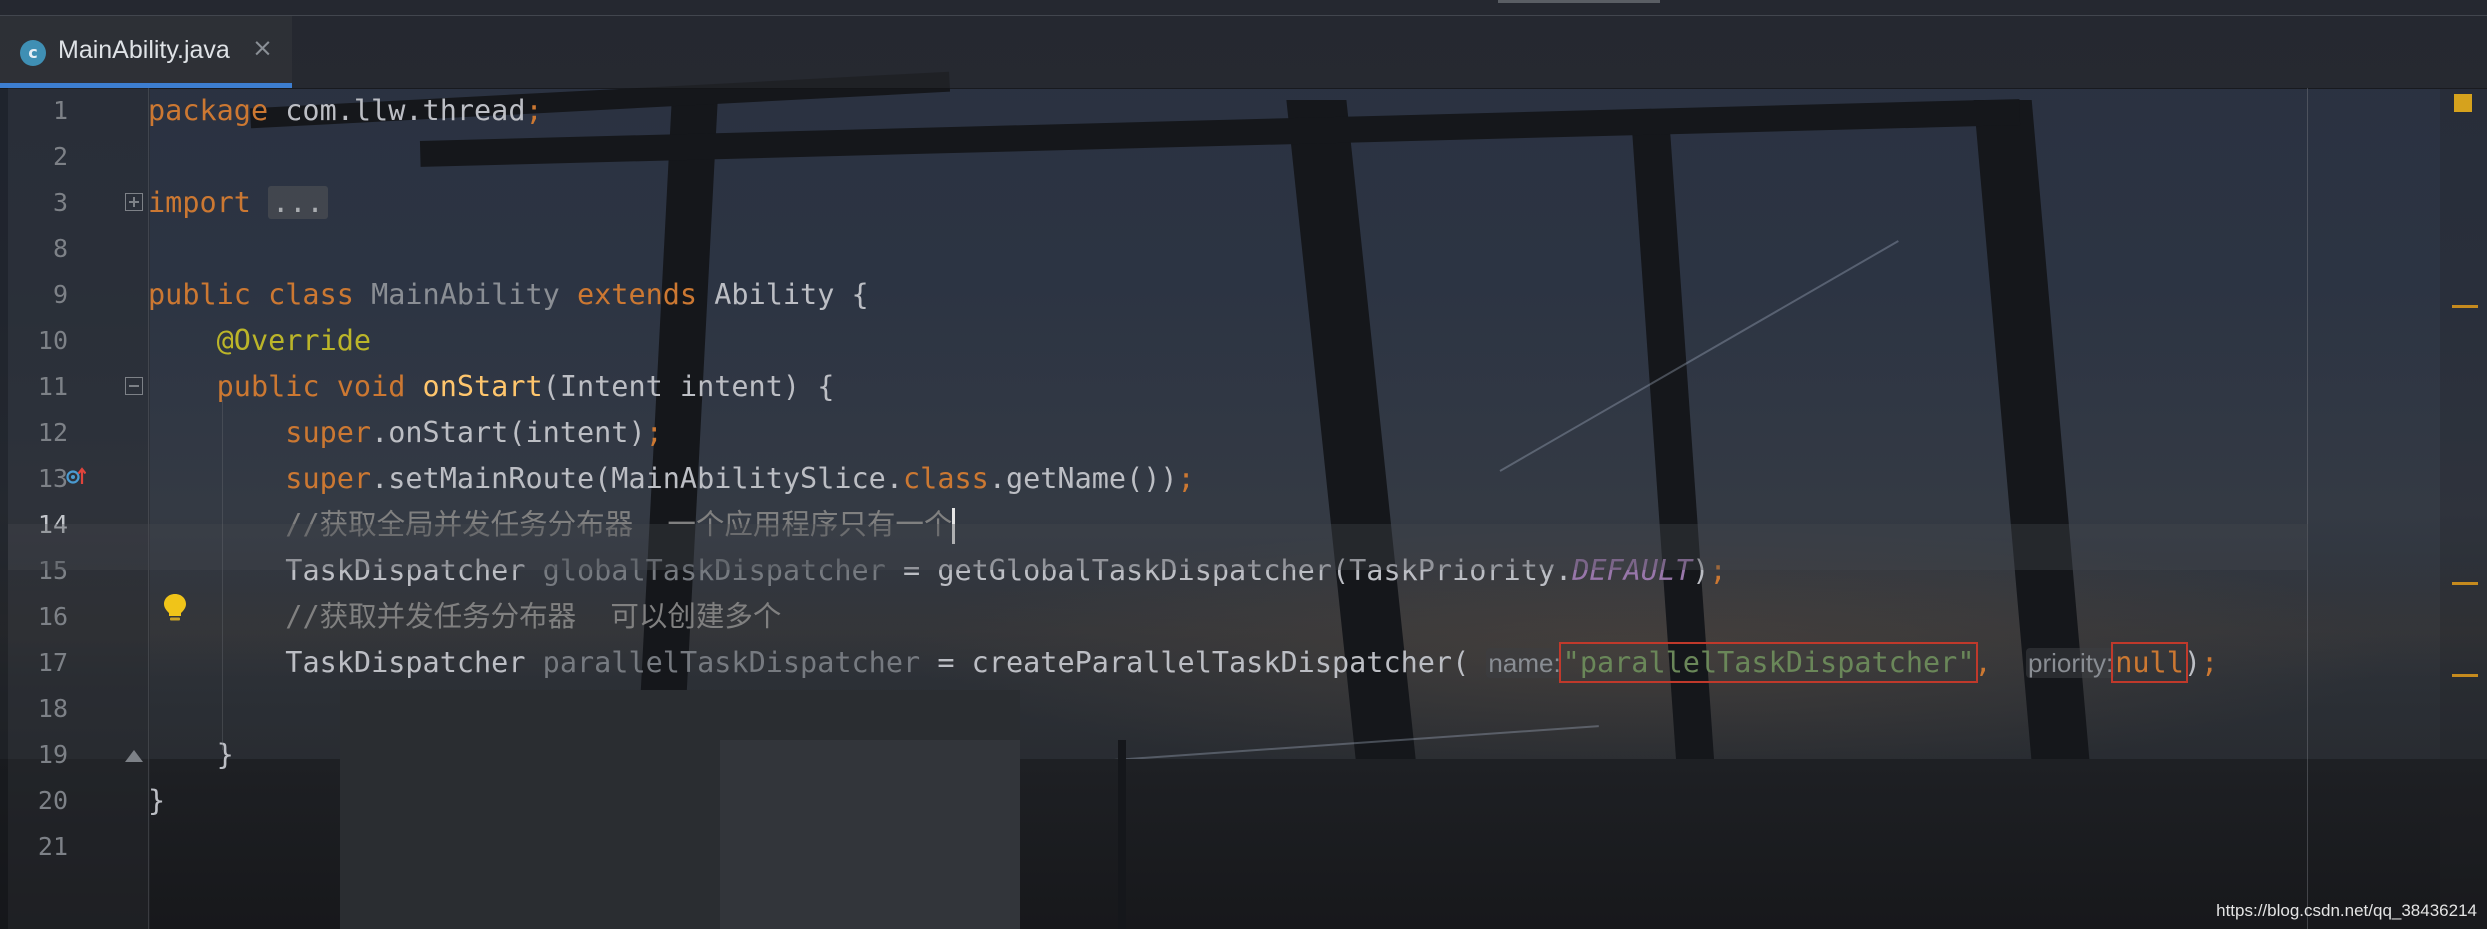 This screenshot has height=929, width=2487. What do you see at coordinates (52, 340) in the screenshot?
I see `line-number: 10` at bounding box center [52, 340].